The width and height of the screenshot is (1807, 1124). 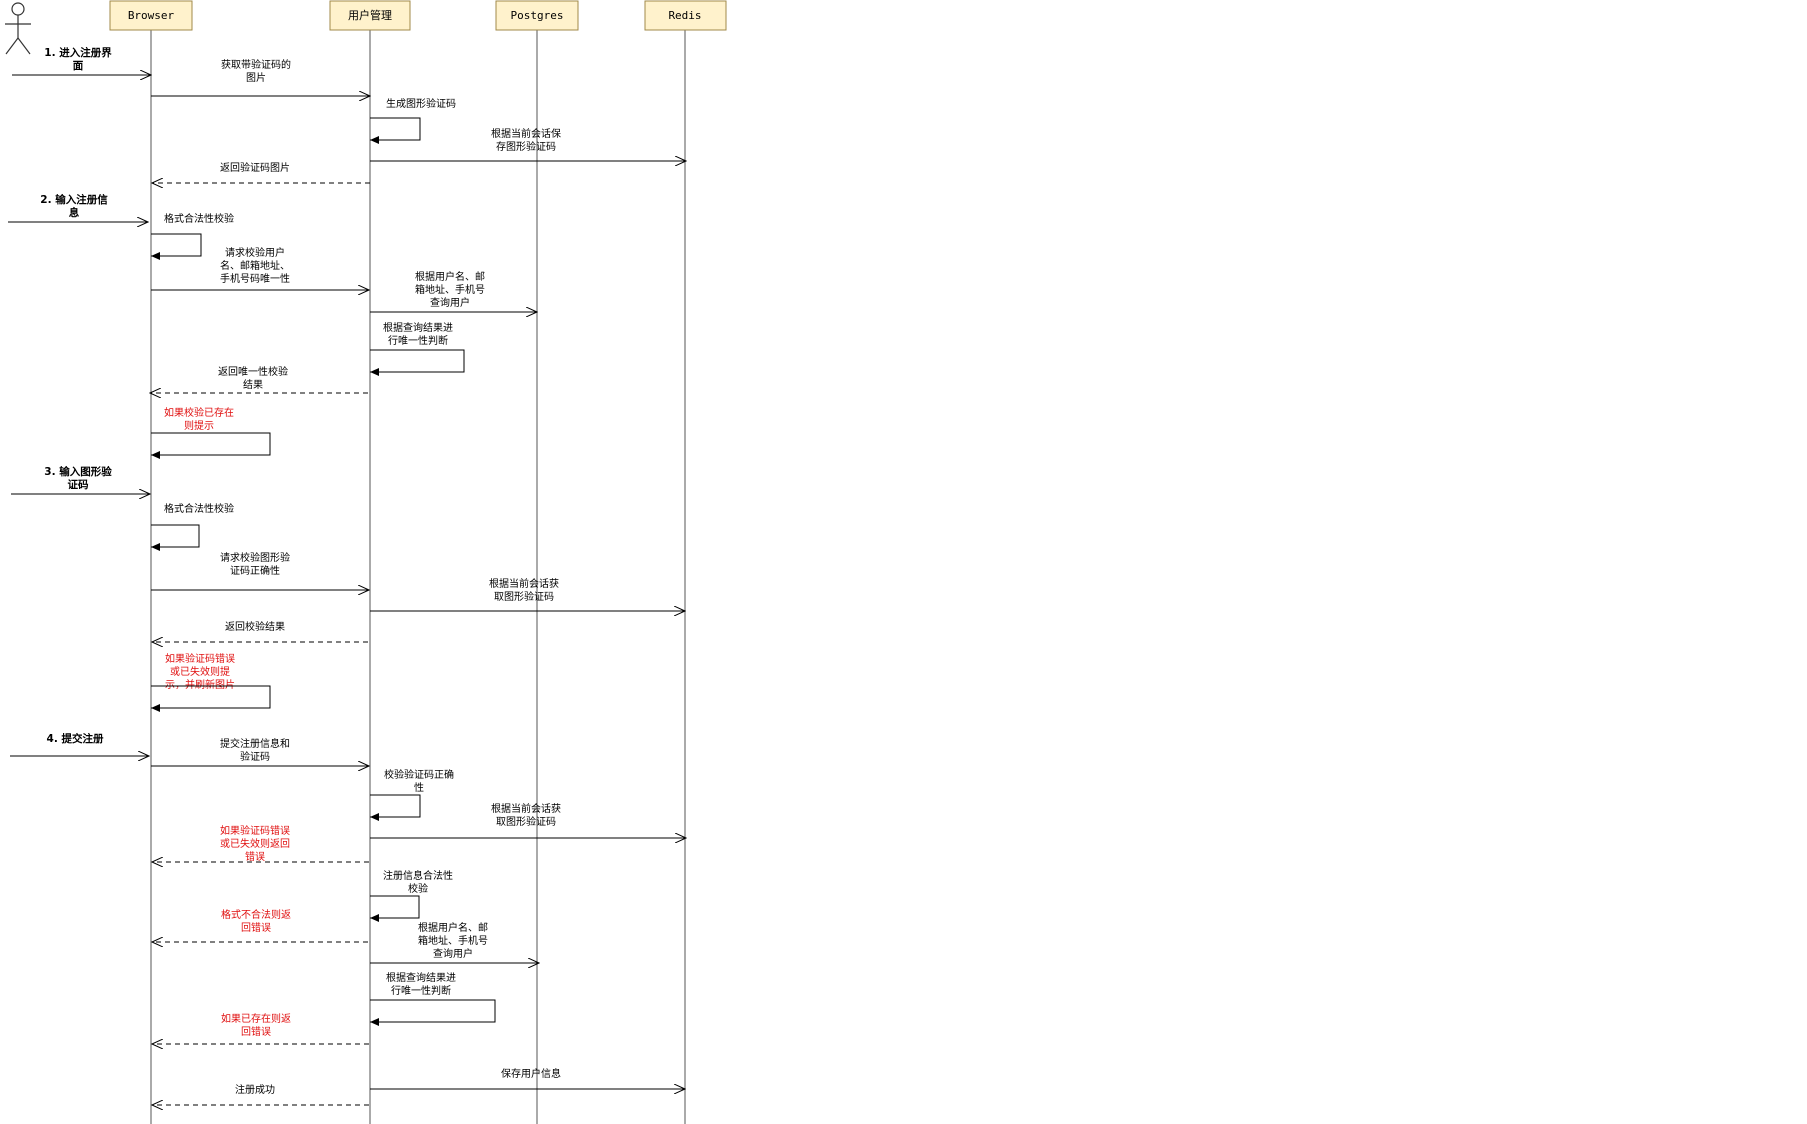 I want to click on message-unique-judge-2: 根据查询结果进 行唯一性判断, so click(x=433, y=998).